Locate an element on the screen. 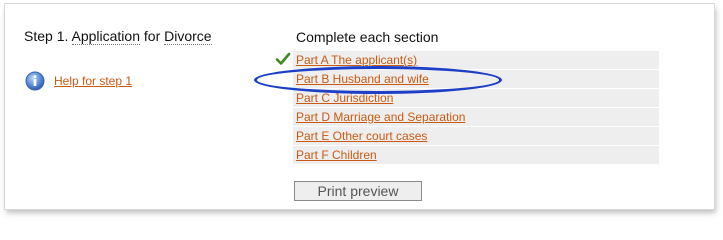  section-link-part-c: Part C Jurisdiction is located at coordinates (344, 98).